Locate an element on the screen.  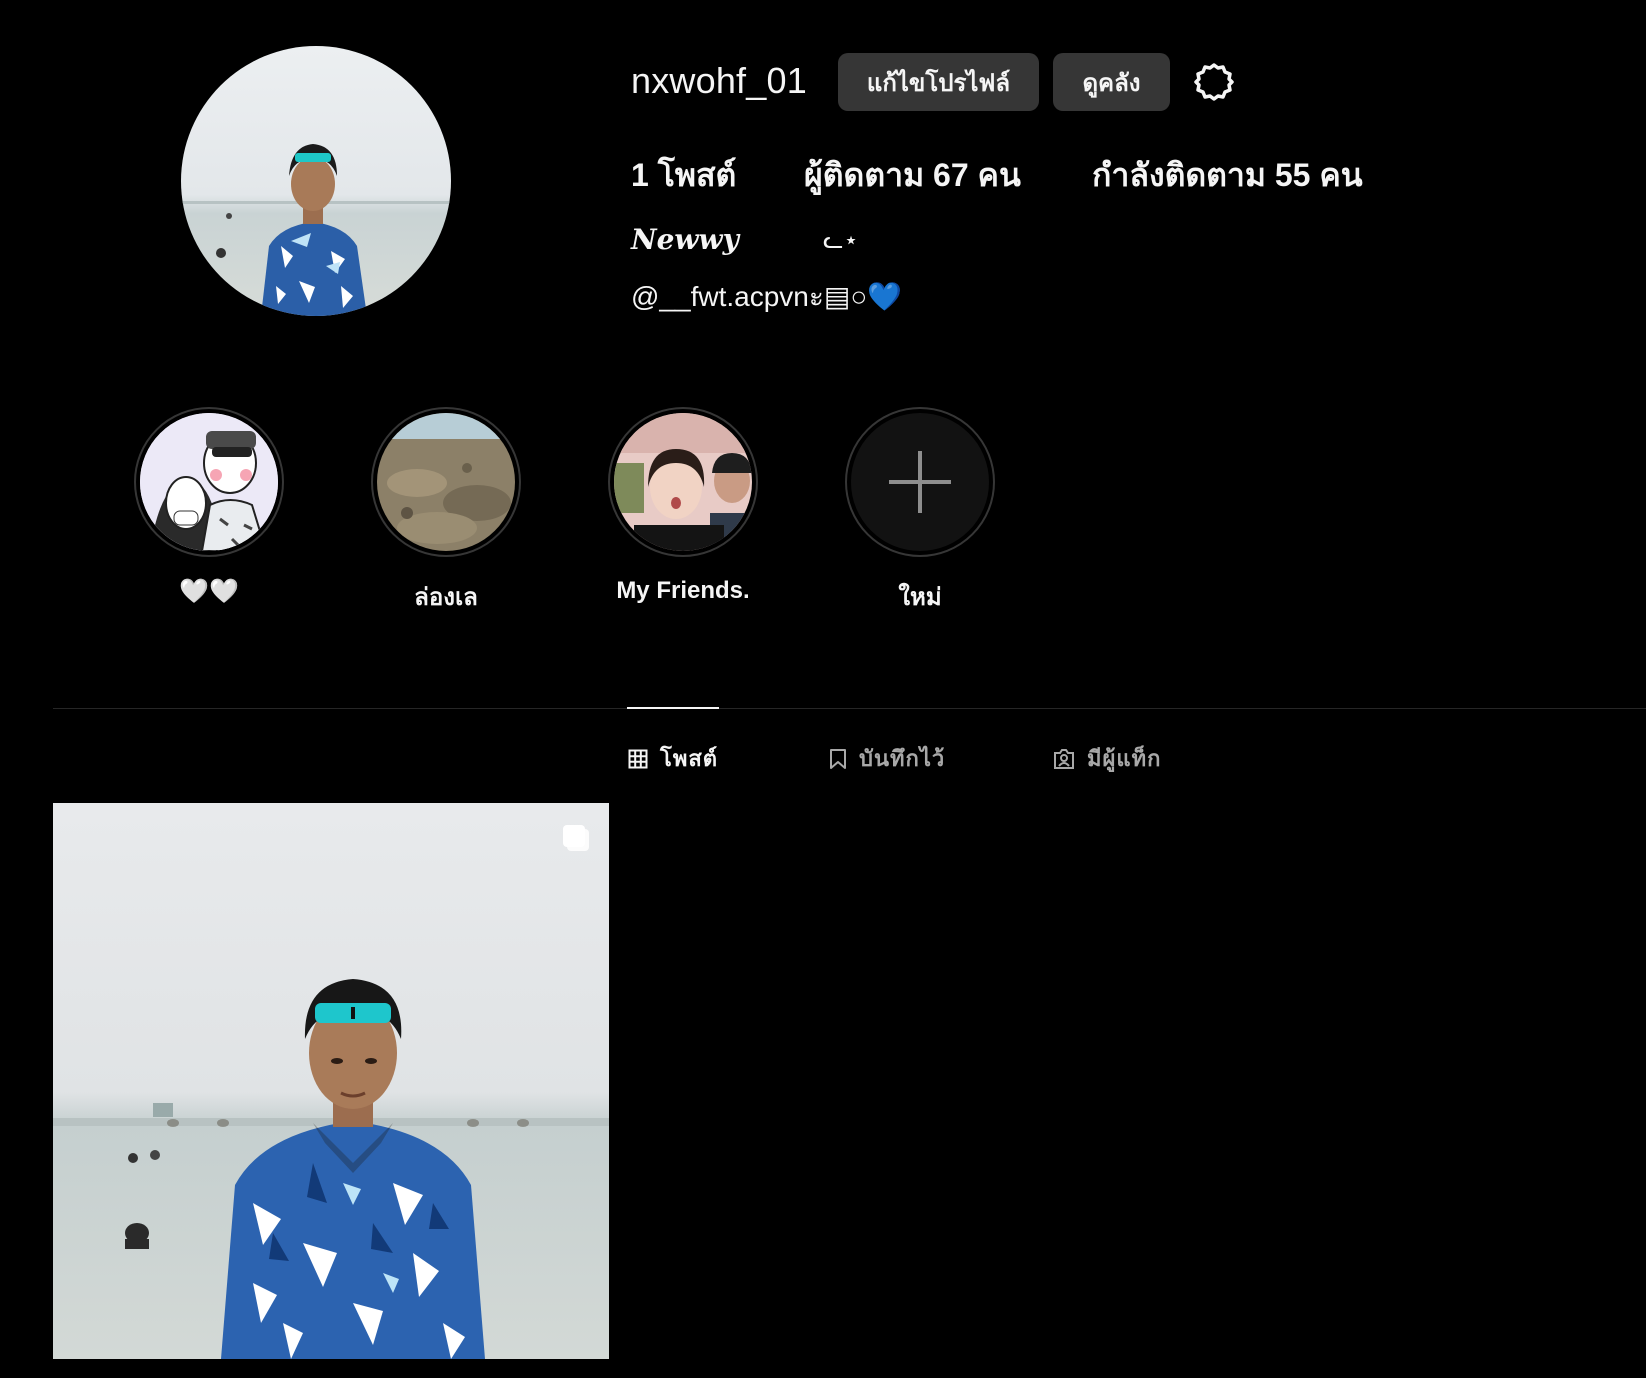
tab-saved: บันทึกไว้ is located at coordinates (887, 758).